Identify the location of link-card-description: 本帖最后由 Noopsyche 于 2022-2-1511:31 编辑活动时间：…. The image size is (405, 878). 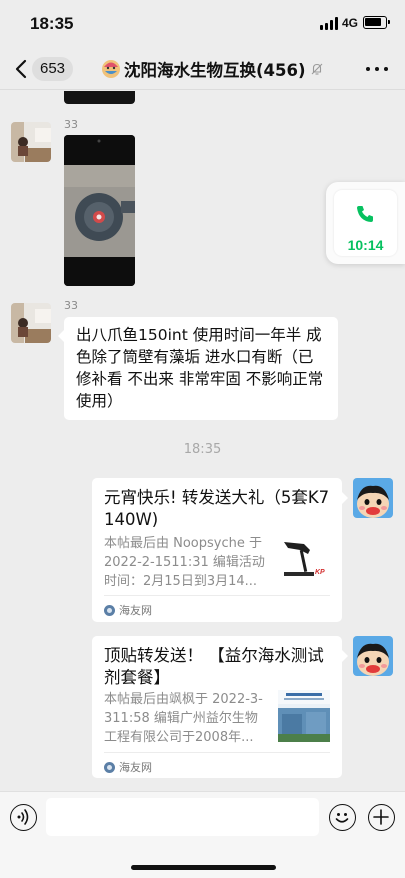
(184, 562).